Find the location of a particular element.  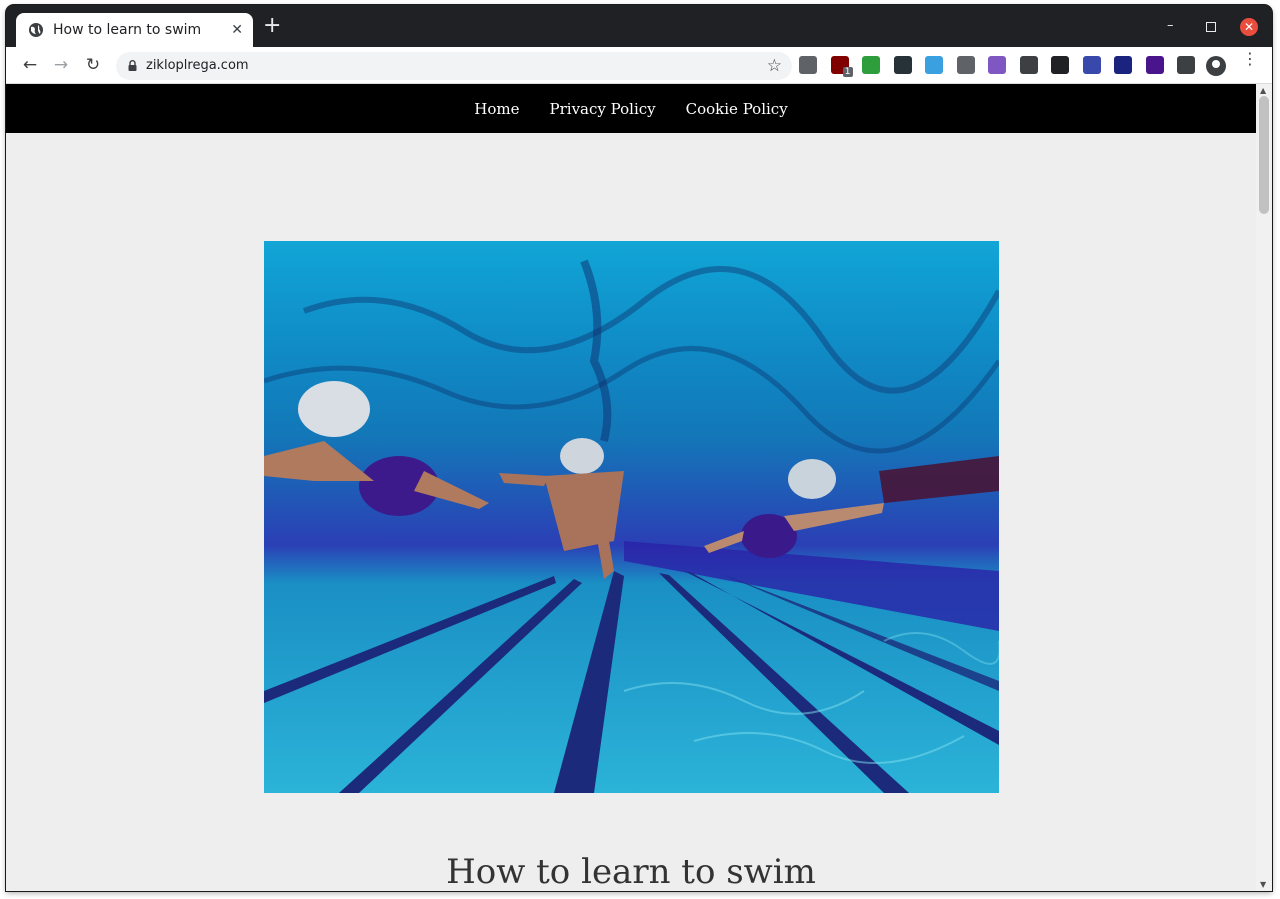

scroll-down-arrow-icon: ▼ is located at coordinates (1263, 884).